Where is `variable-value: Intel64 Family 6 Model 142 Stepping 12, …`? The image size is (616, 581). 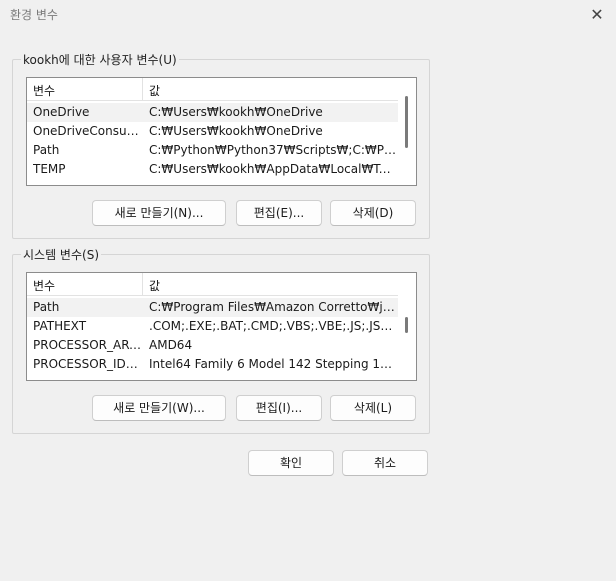 variable-value: Intel64 Family 6 Model 142 Stepping 12, … is located at coordinates (273, 364).